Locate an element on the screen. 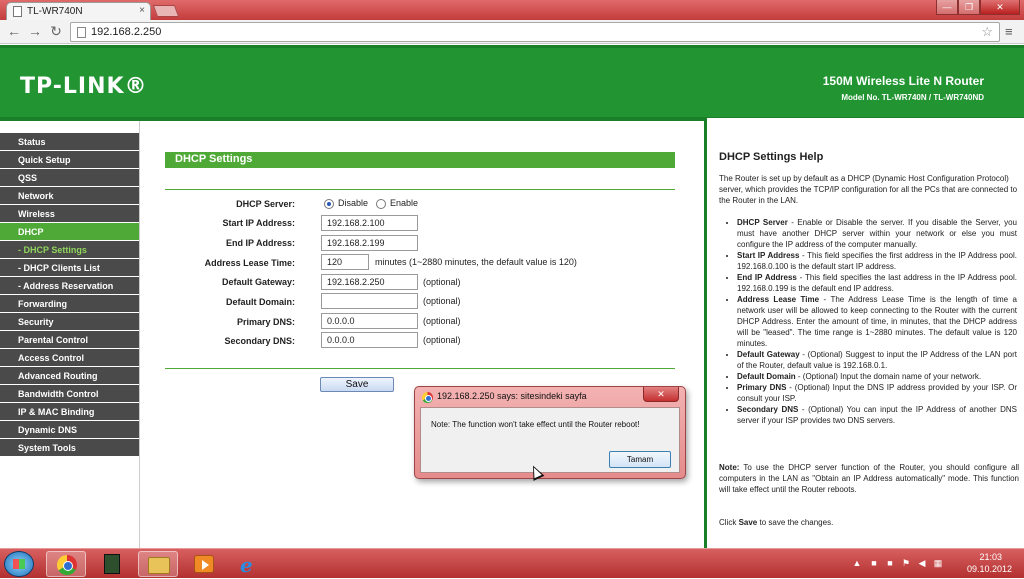  primary-dns-label: Primary DNS: is located at coordinates (265, 322).